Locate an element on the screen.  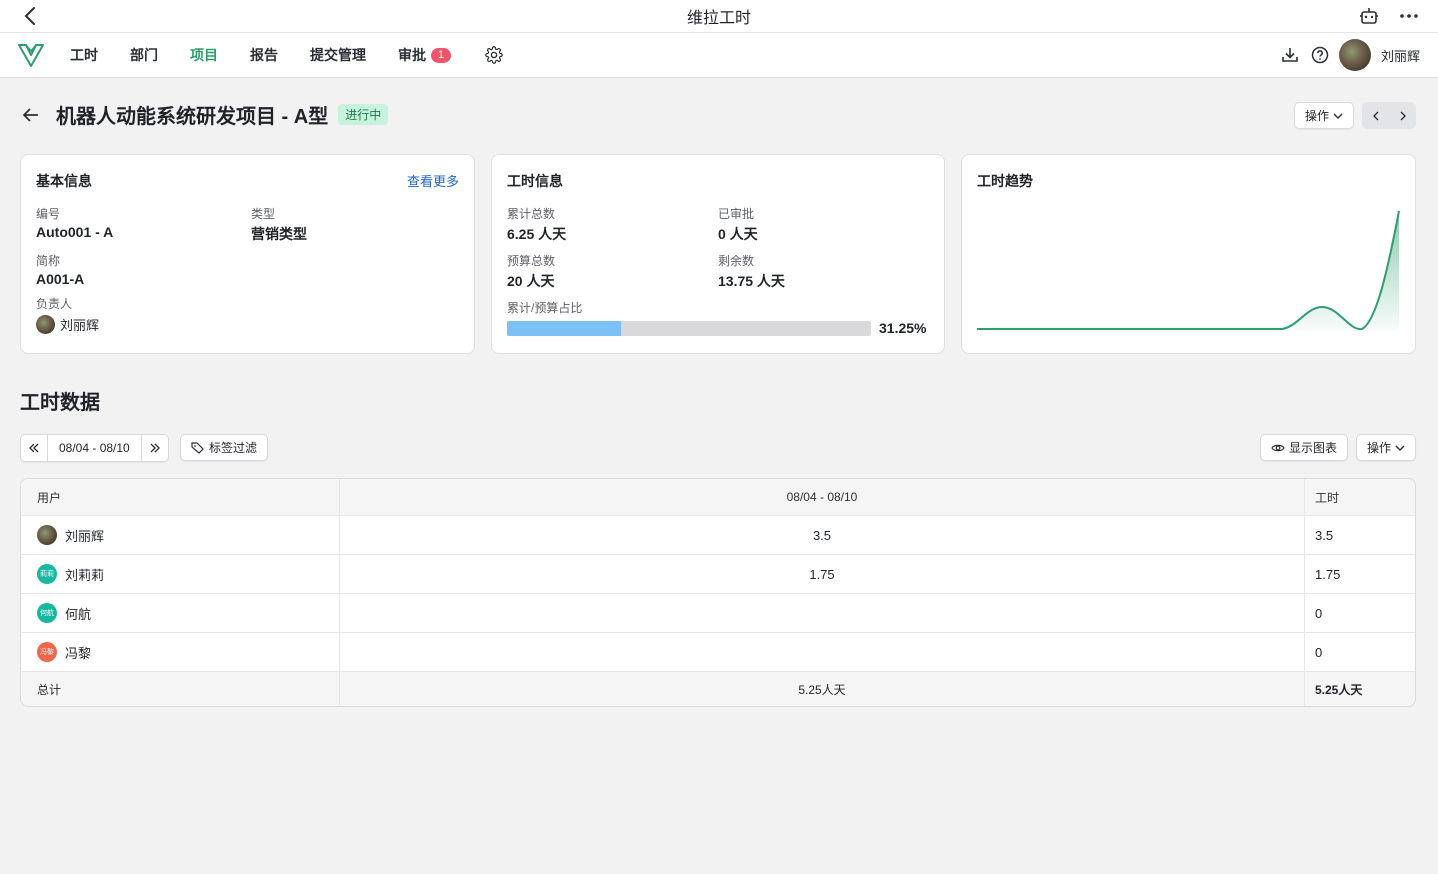
type-value: 营销类型 is located at coordinates (279, 234).